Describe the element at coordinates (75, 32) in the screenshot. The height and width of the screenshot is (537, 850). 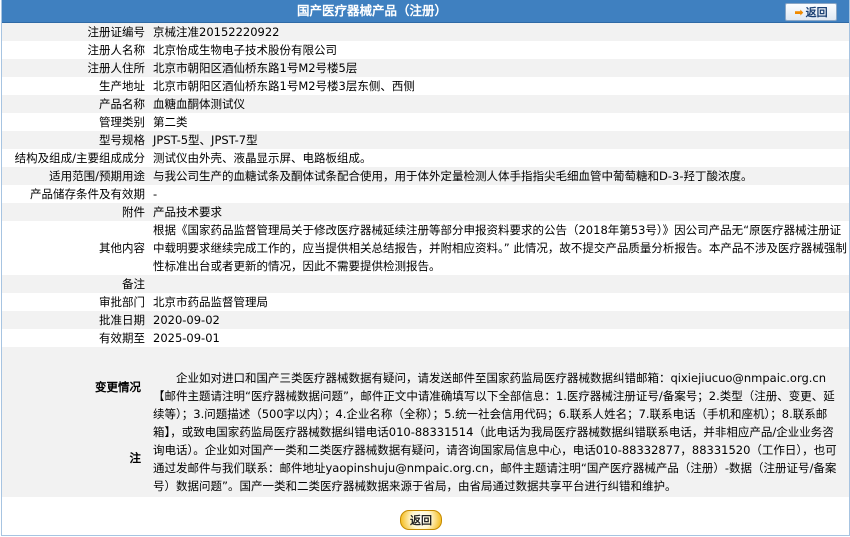
I see `row-label: 注册证编号` at that location.